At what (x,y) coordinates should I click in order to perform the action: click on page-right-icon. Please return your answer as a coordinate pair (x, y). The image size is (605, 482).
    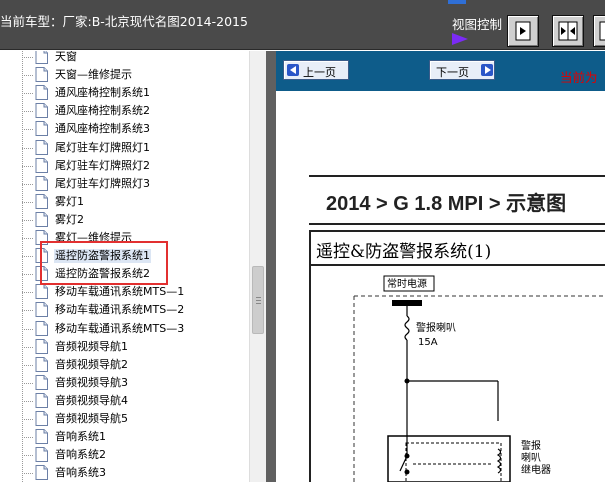
    Looking at the image, I should click on (523, 31).